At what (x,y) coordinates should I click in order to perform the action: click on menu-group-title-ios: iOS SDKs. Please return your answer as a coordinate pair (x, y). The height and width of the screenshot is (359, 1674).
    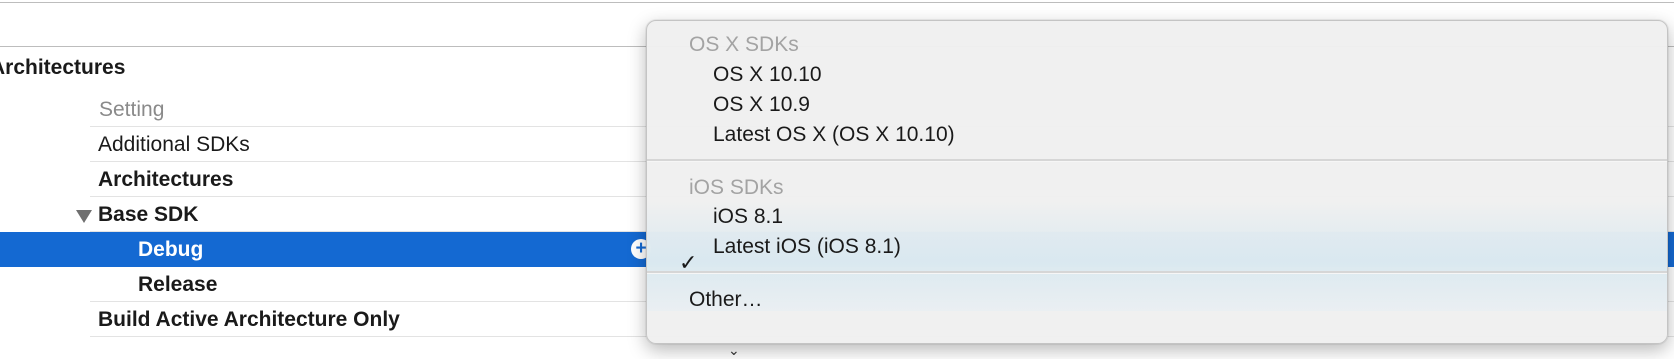
    Looking at the image, I should click on (736, 187).